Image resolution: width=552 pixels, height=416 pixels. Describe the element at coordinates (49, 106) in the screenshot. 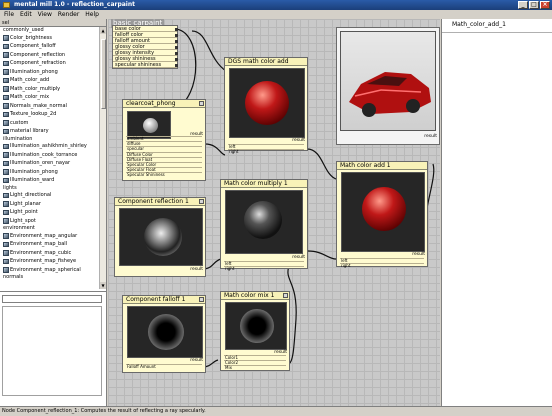

I see `tree-item: Normals_make_normal` at that location.